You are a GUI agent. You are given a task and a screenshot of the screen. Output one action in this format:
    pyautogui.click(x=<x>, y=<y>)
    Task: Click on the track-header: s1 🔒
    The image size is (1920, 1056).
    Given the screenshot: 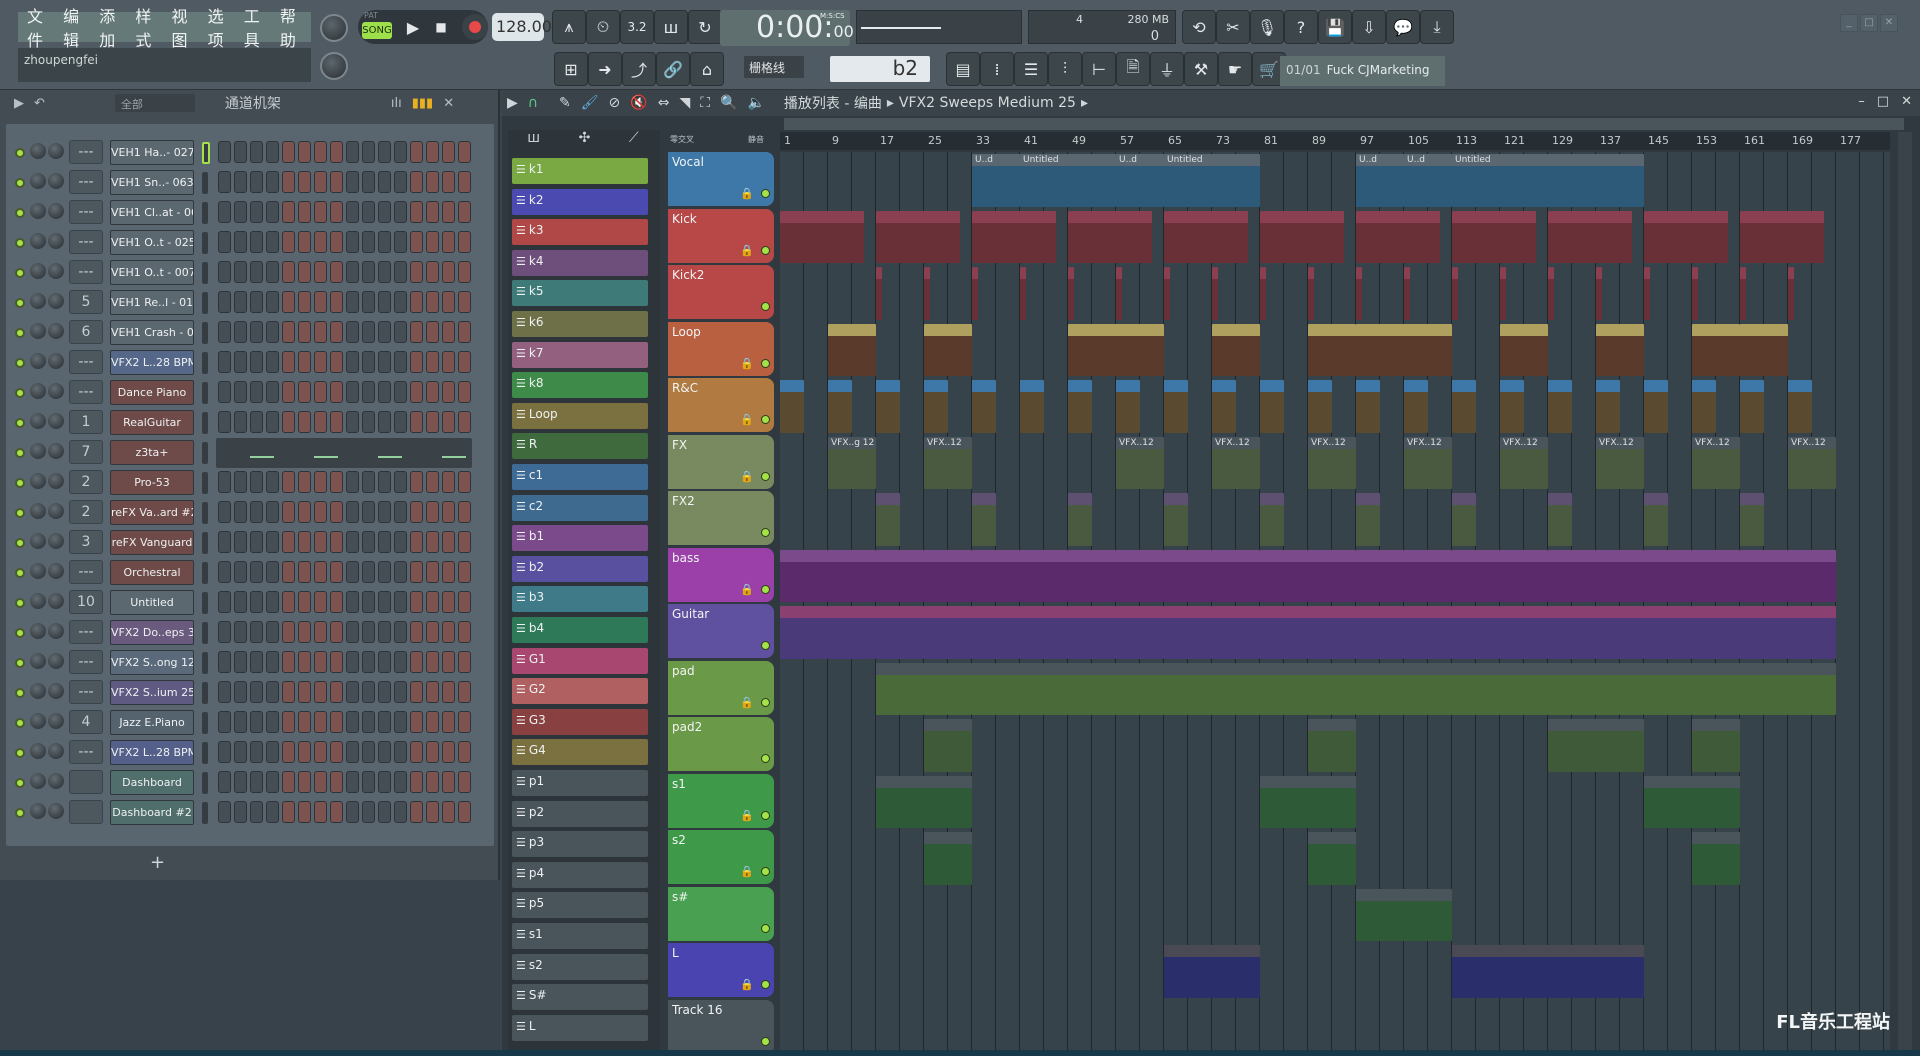 What is the action you would take?
    pyautogui.click(x=721, y=800)
    